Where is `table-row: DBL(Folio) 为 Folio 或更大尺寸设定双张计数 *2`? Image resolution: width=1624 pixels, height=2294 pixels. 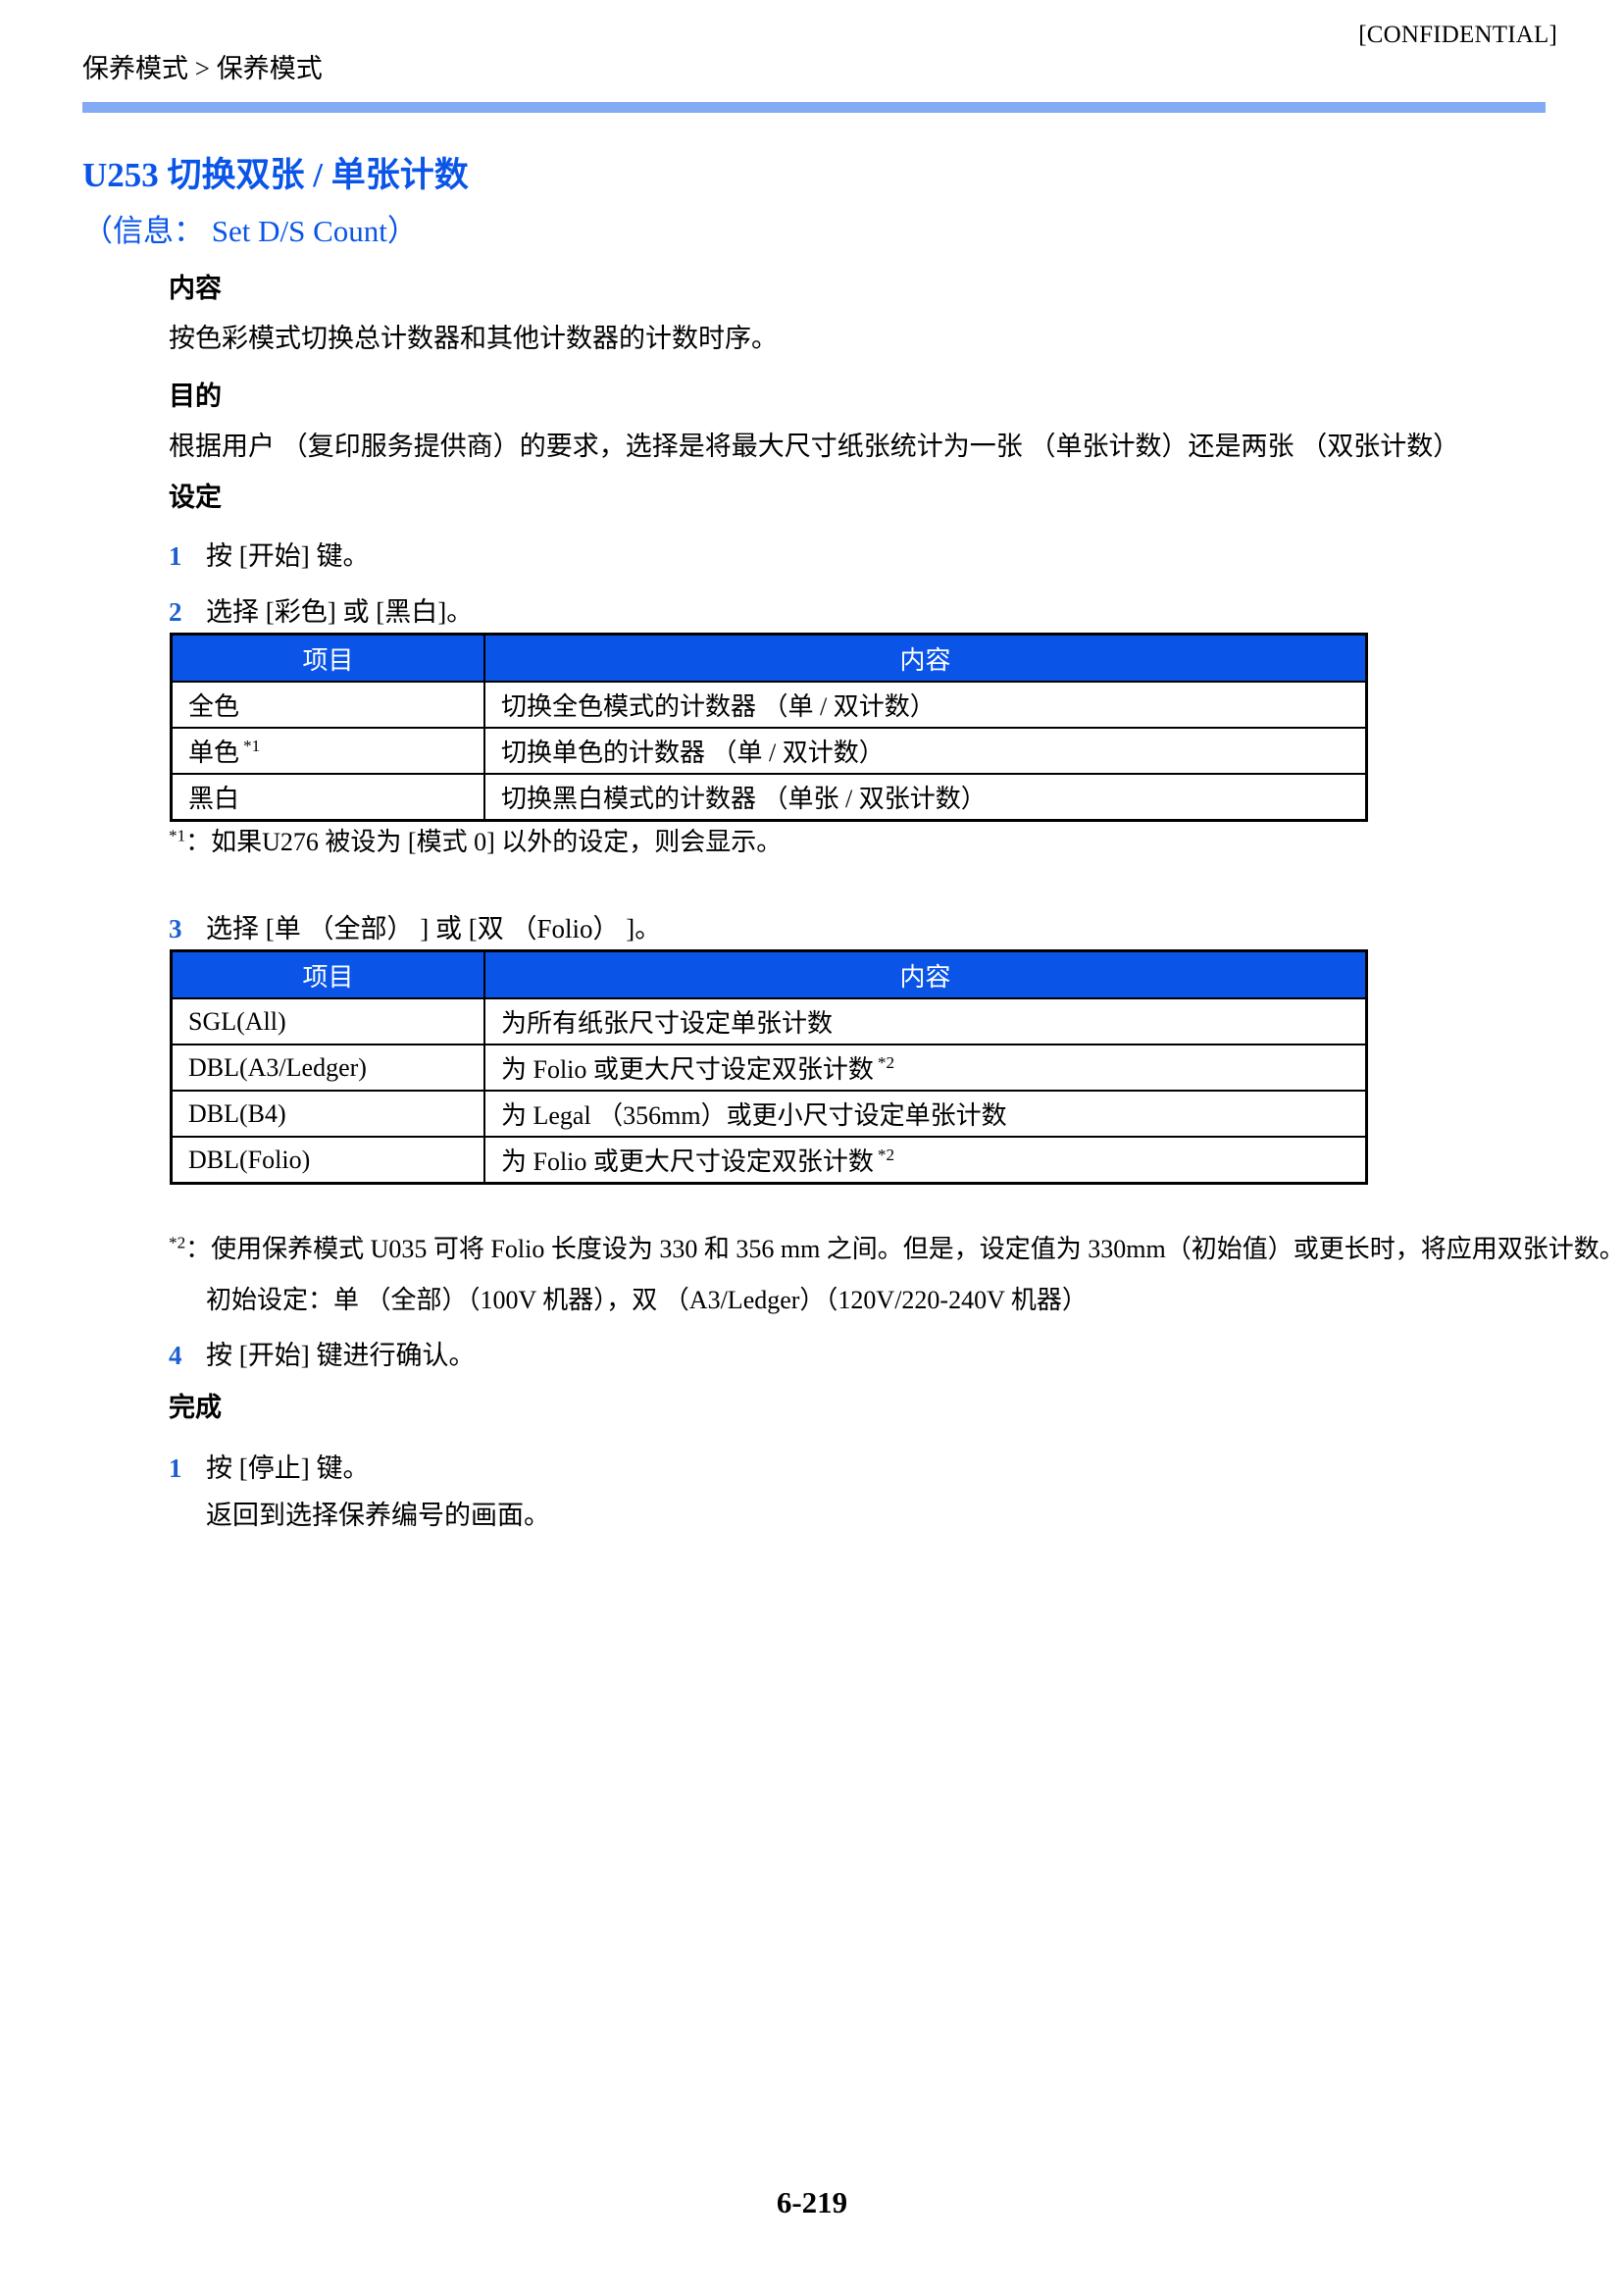
table-row: DBL(Folio) 为 Folio 或更大尺寸设定双张计数 *2 is located at coordinates (769, 1160).